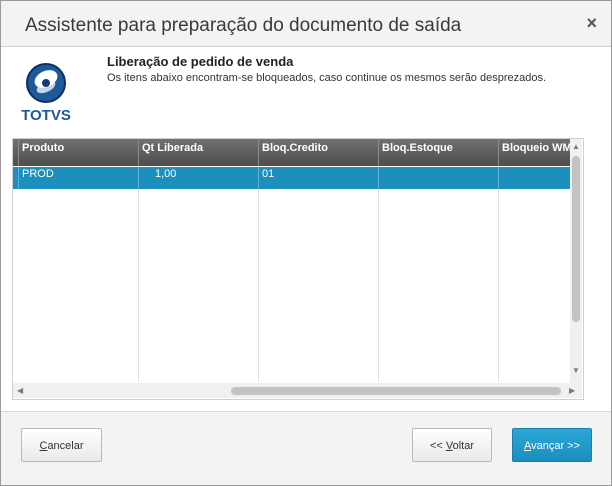  What do you see at coordinates (534, 178) in the screenshot?
I see `cell-bloqueio-wms` at bounding box center [534, 178].